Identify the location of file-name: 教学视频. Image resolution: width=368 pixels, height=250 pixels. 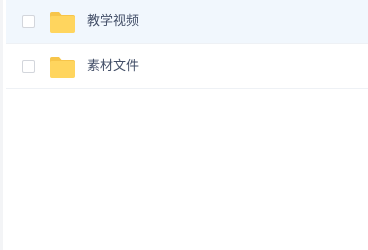
(113, 22).